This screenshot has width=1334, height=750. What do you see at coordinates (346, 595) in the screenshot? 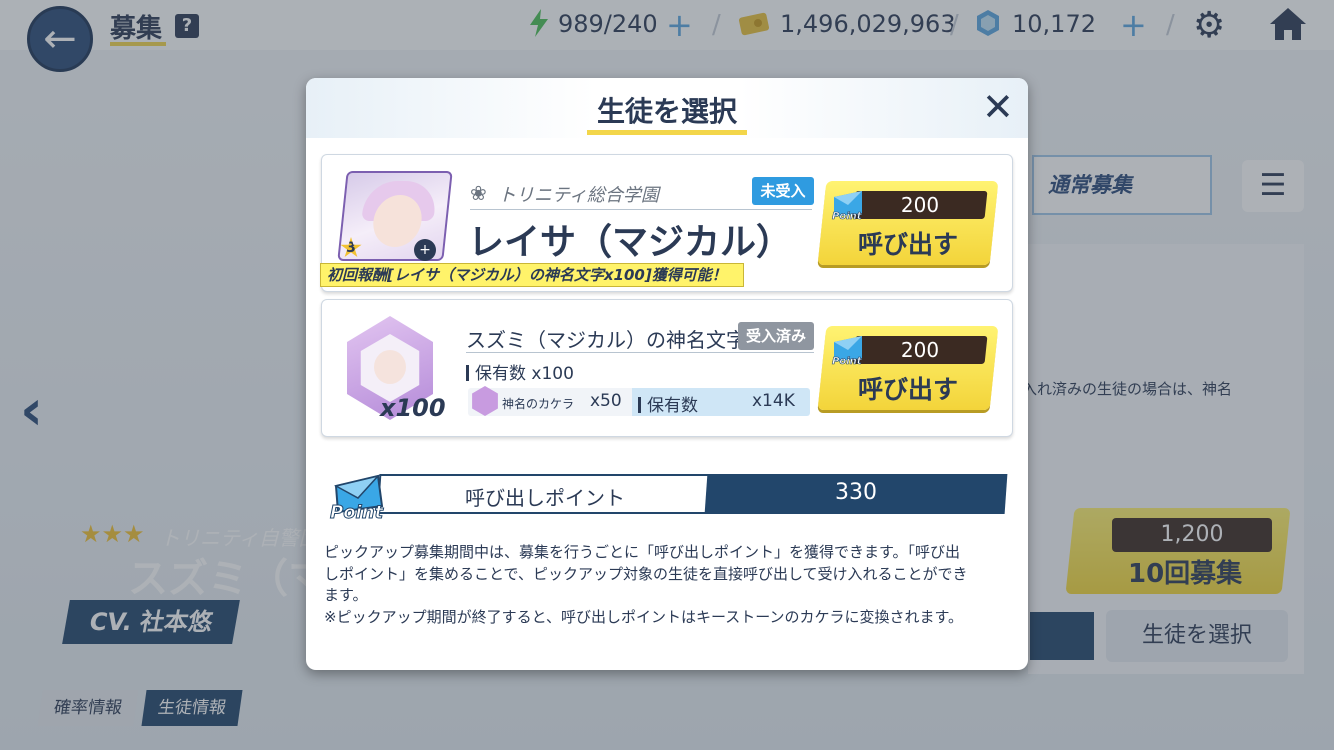
I see `description-line: ます。` at bounding box center [346, 595].